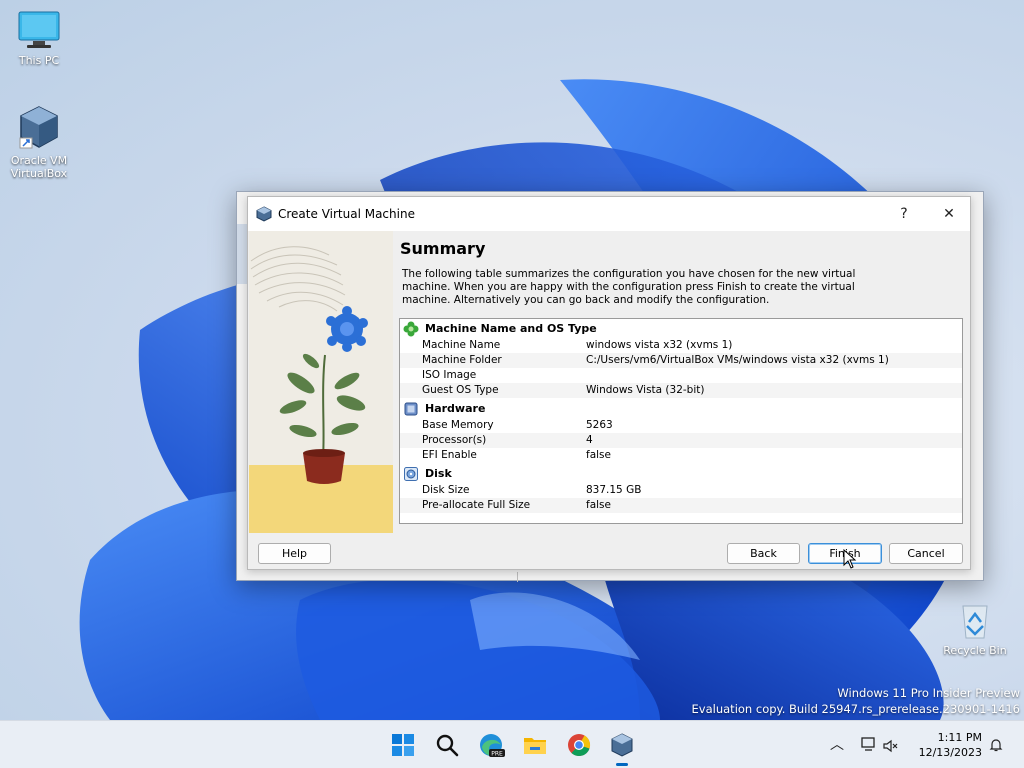  I want to click on page-heading: Summary, so click(443, 248).